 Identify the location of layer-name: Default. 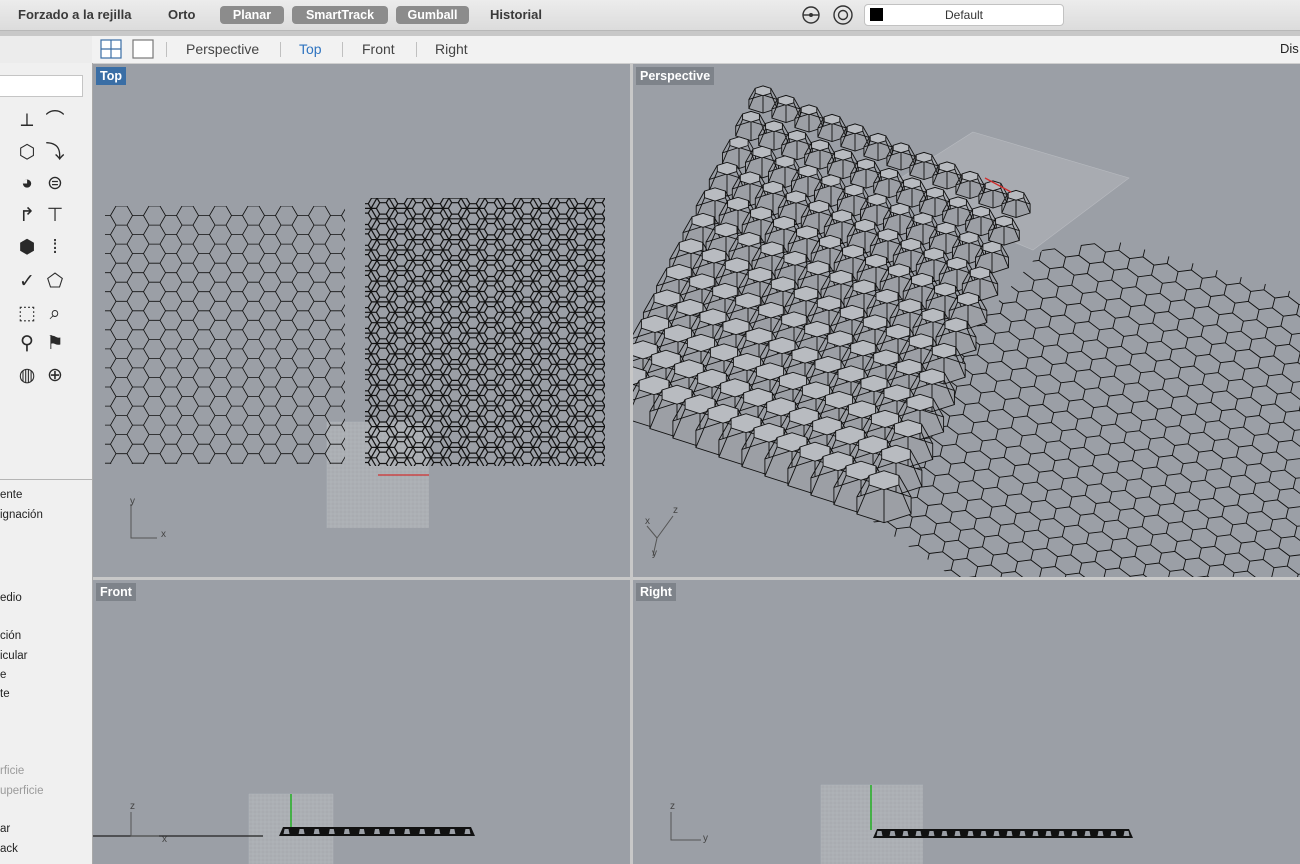
(964, 15).